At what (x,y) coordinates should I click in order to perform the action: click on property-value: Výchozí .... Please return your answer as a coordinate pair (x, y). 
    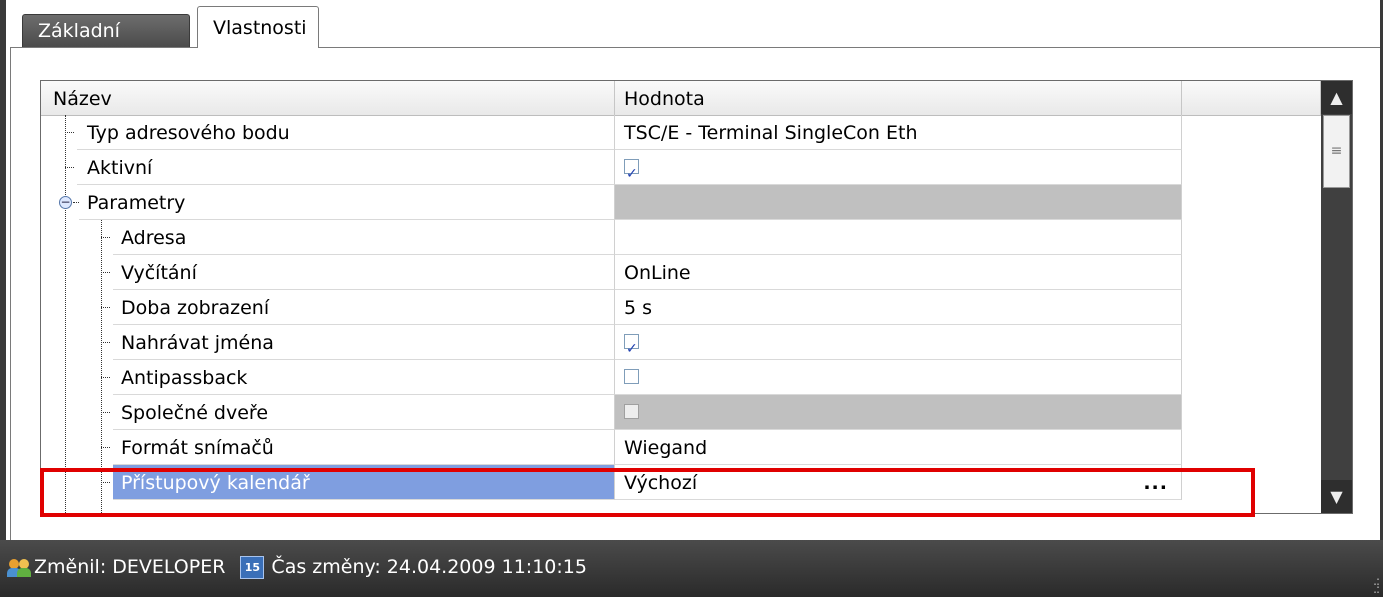
    Looking at the image, I should click on (898, 482).